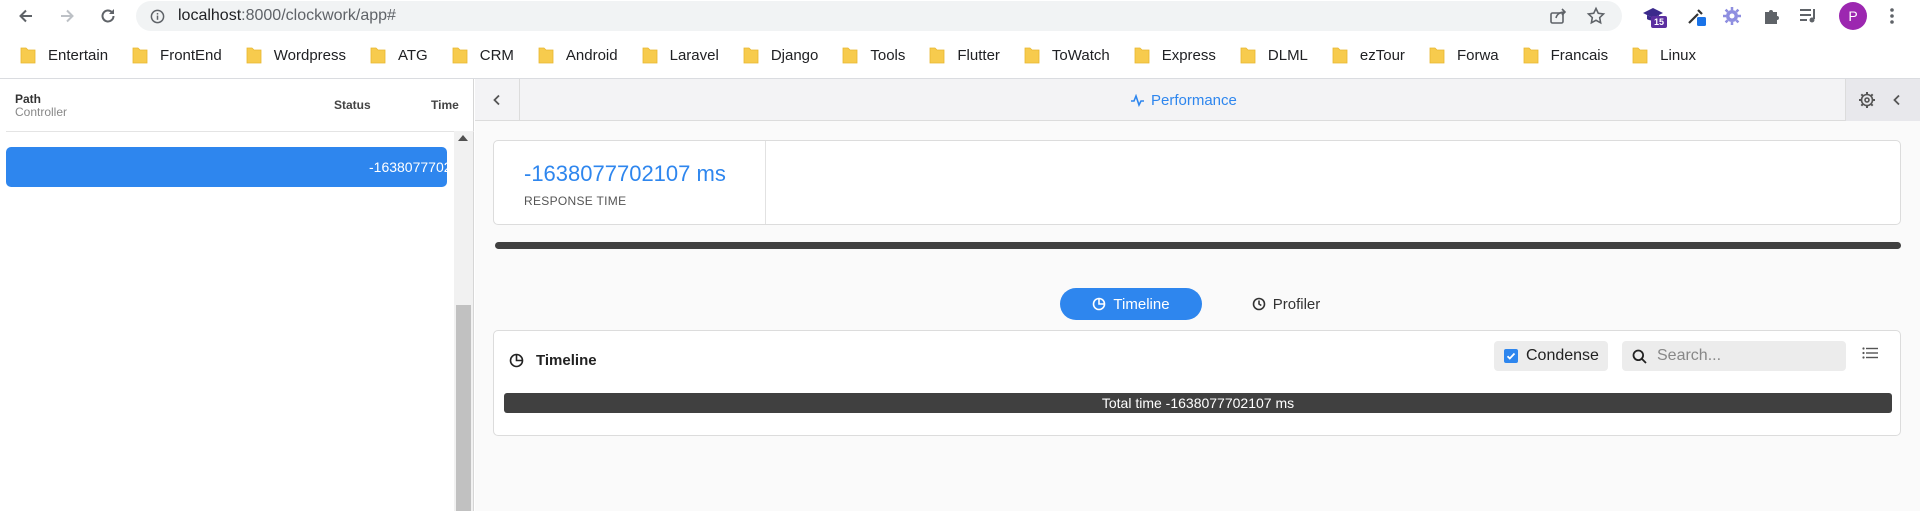 The height and width of the screenshot is (511, 1920). What do you see at coordinates (352, 105) in the screenshot?
I see `header-status: Status` at bounding box center [352, 105].